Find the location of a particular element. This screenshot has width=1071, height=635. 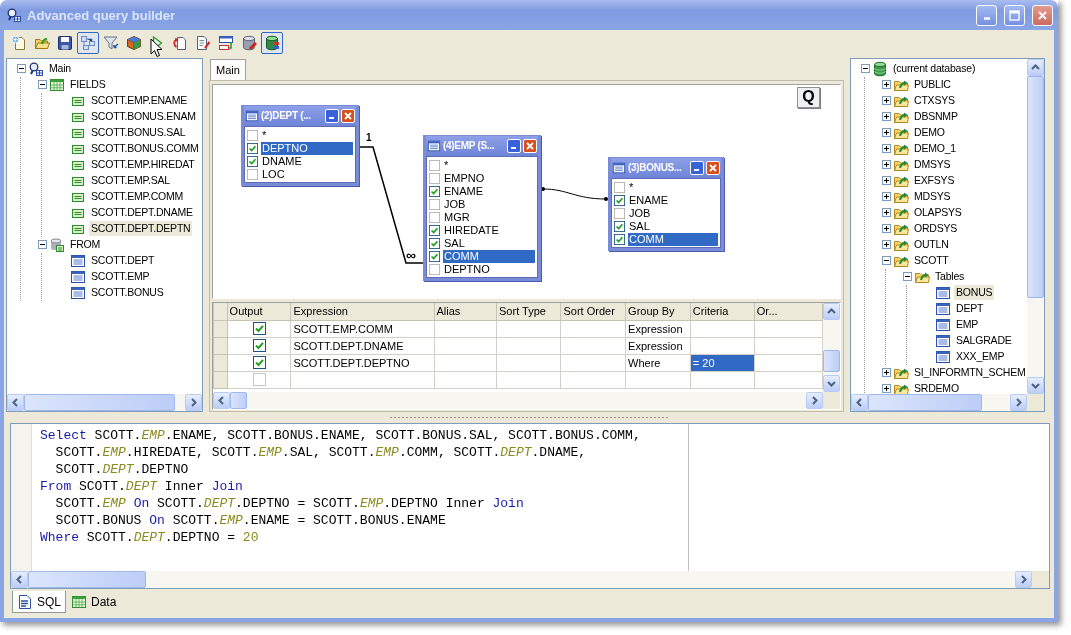

tree-item: SCOTT.EMP.COMM is located at coordinates (137, 197).